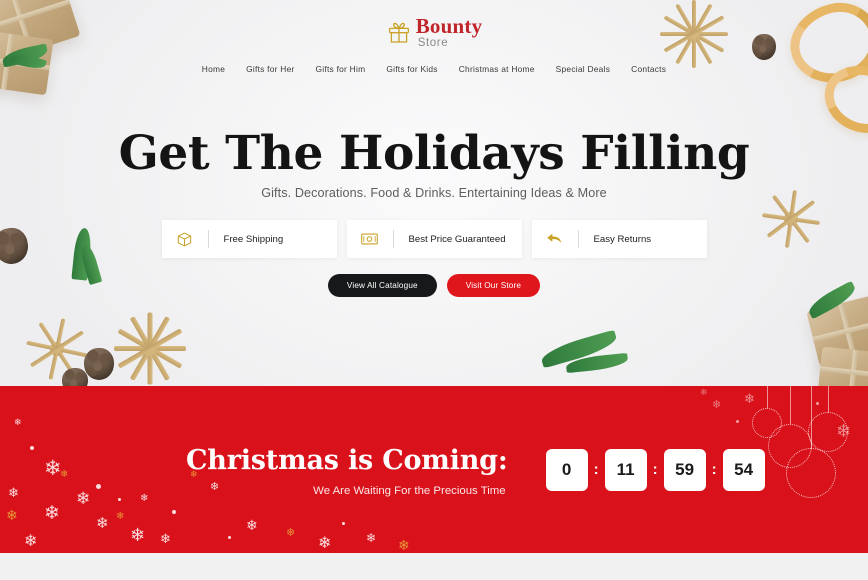 The image size is (868, 580). What do you see at coordinates (433, 43) in the screenshot?
I see `logo-subtitle: Store` at bounding box center [433, 43].